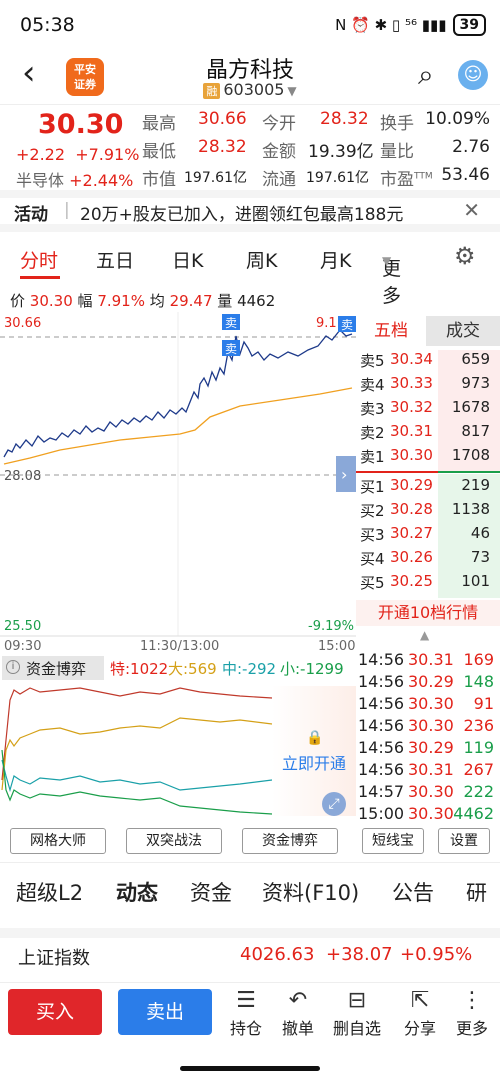  Describe the element at coordinates (411, 533) in the screenshot. I see `bid-price: 30.27` at that location.